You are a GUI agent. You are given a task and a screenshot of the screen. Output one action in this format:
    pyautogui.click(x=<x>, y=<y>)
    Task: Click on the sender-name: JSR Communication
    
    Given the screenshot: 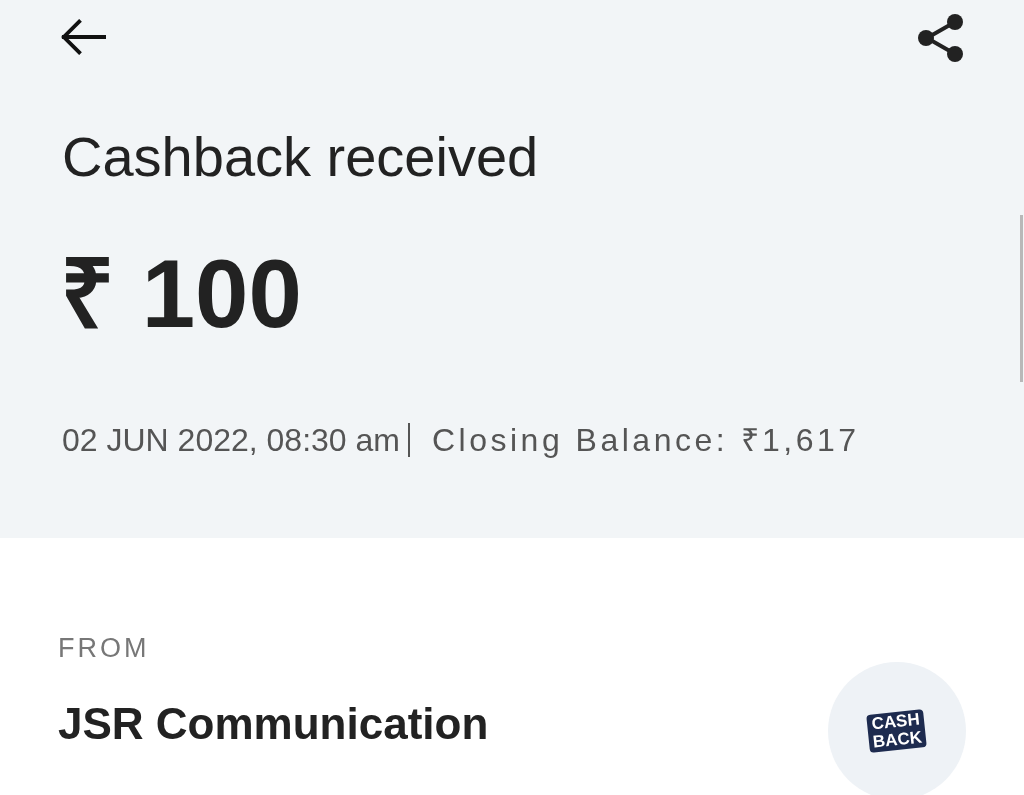 What is the action you would take?
    pyautogui.click(x=273, y=724)
    